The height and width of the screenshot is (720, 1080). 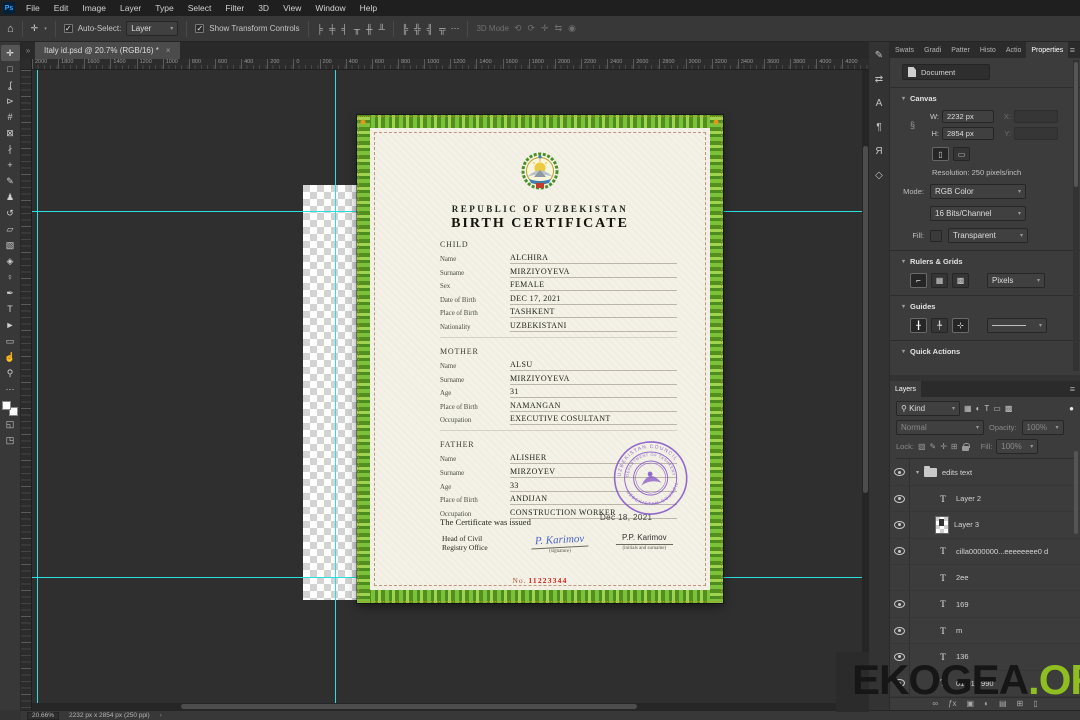 I want to click on layer-filter-icon: ◐, so click(x=978, y=408).